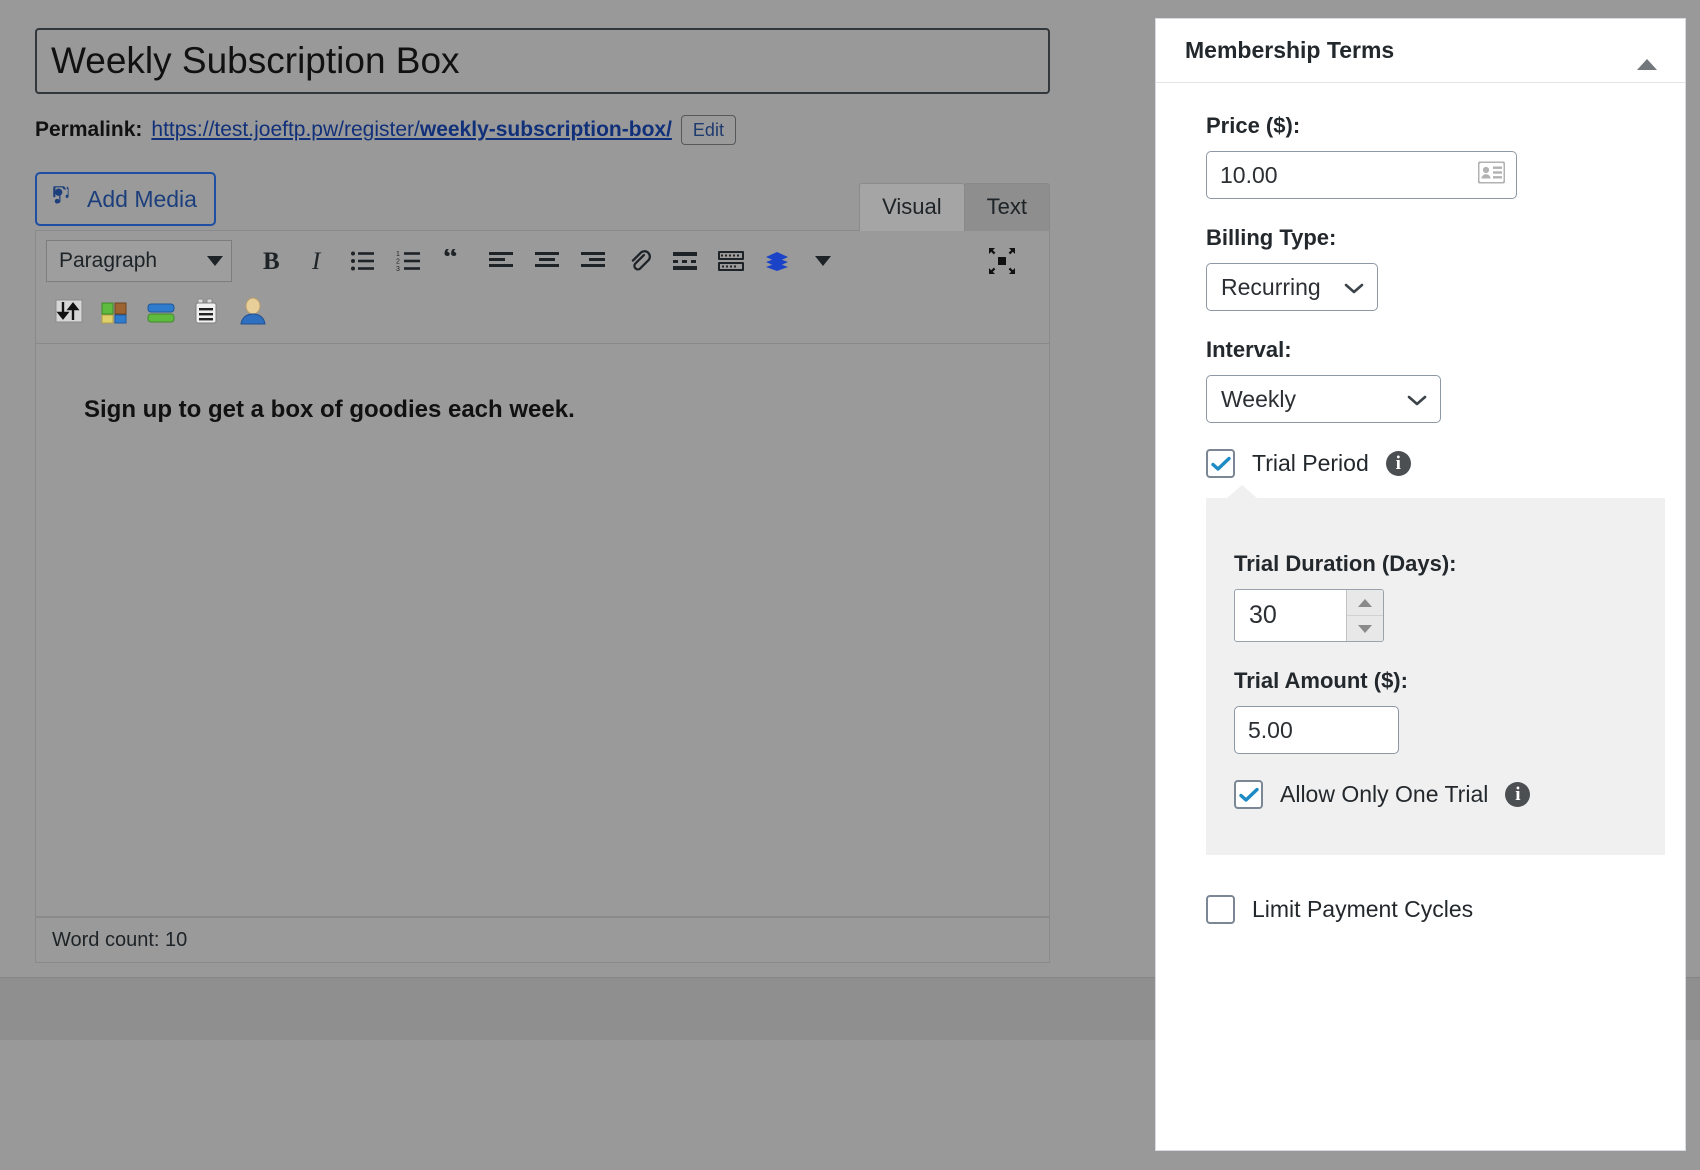 The width and height of the screenshot is (1700, 1170). I want to click on limit-payment-cycles-row: Limit Payment Cycles, so click(1445, 909).